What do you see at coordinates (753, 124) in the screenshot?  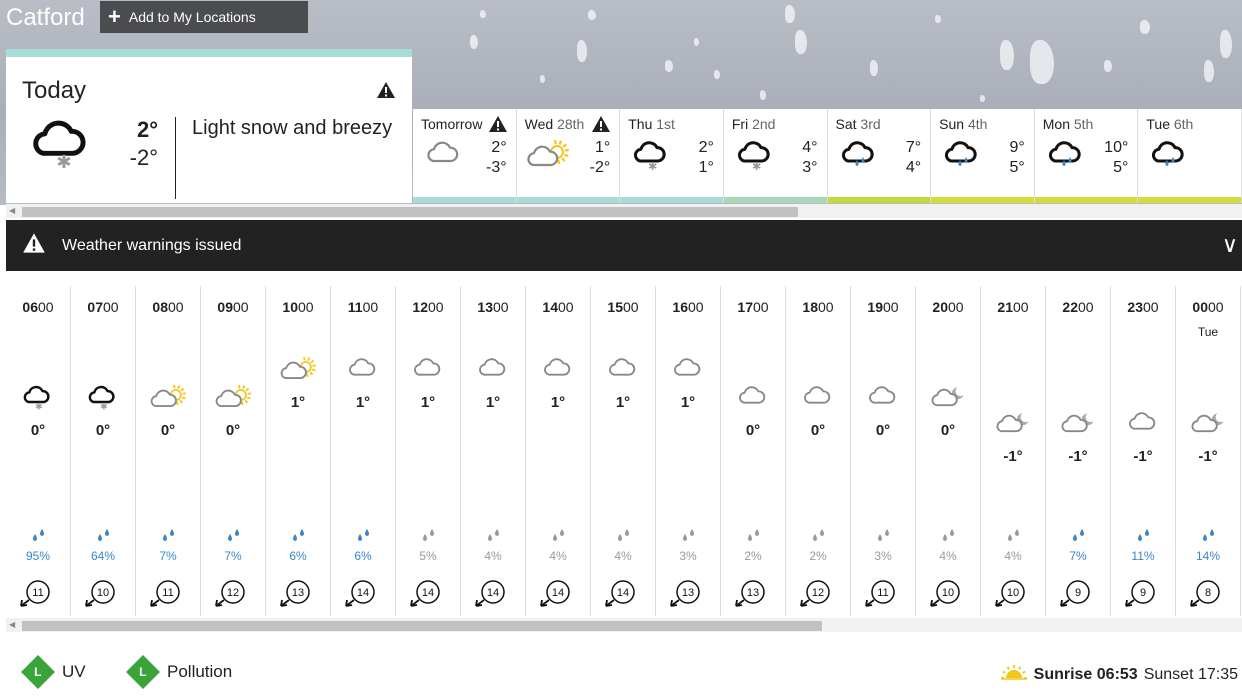 I see `day-name: Fri 2nd` at bounding box center [753, 124].